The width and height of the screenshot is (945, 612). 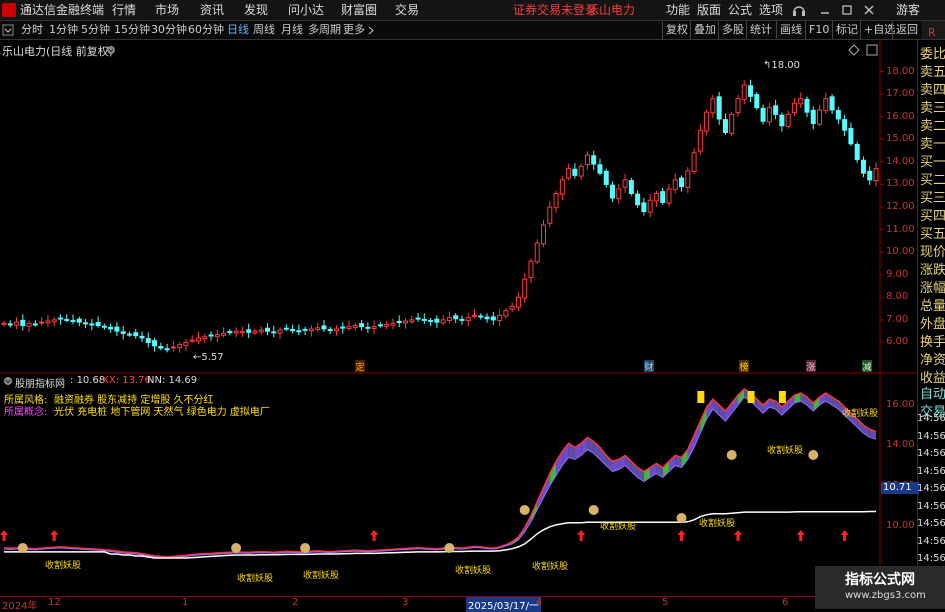 I want to click on menu-item-news: 资讯, so click(x=212, y=10).